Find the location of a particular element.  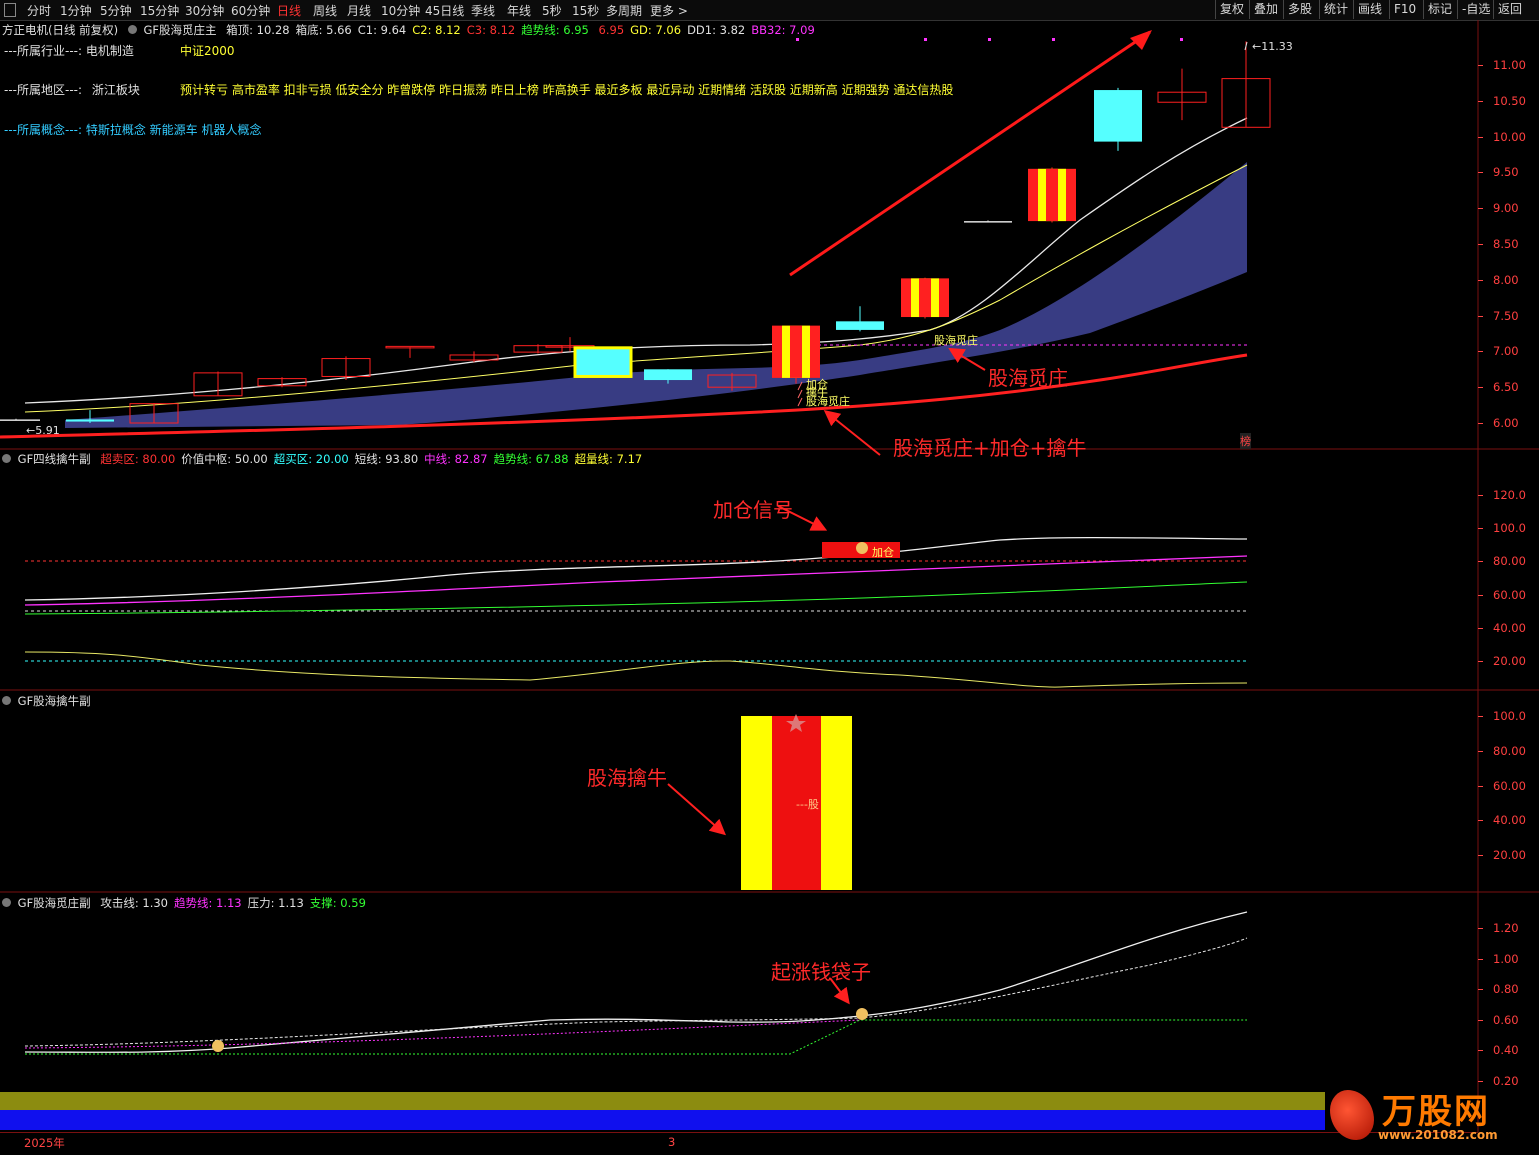

panel3-header: GF股海擒牛副 is located at coordinates (46, 701).